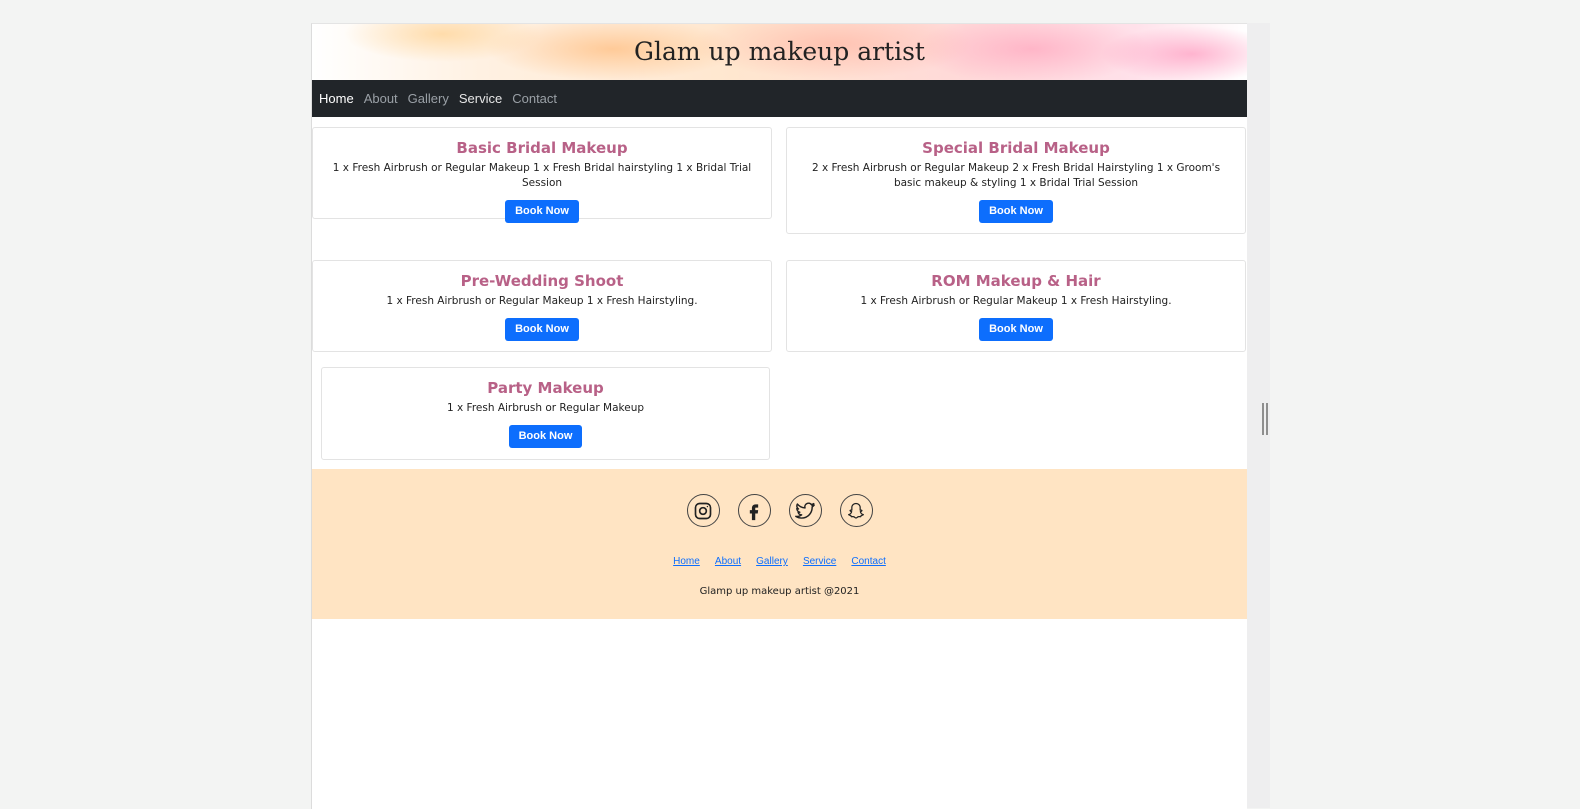 This screenshot has height=809, width=1580. Describe the element at coordinates (805, 510) in the screenshot. I see `twitter-icon` at that location.